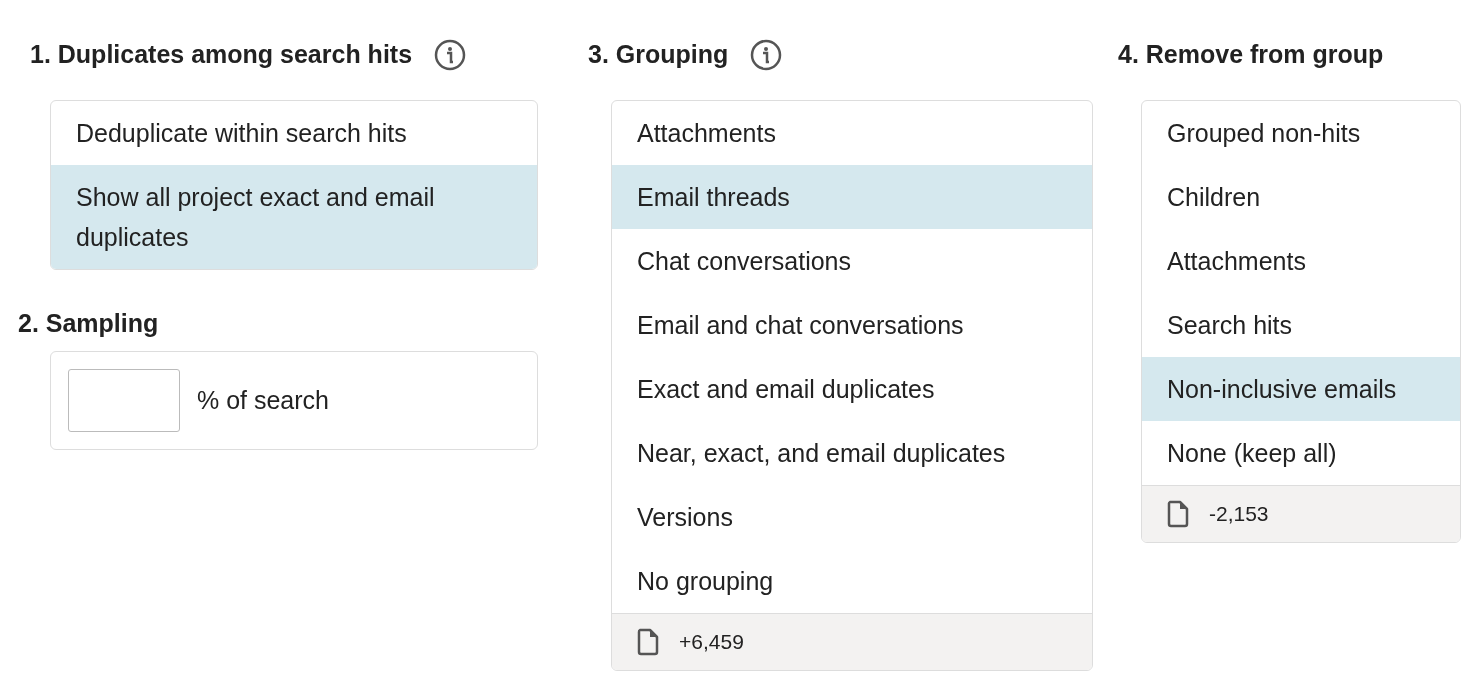 This screenshot has height=686, width=1476. I want to click on section-heading: 4. Remove from group, so click(1251, 55).